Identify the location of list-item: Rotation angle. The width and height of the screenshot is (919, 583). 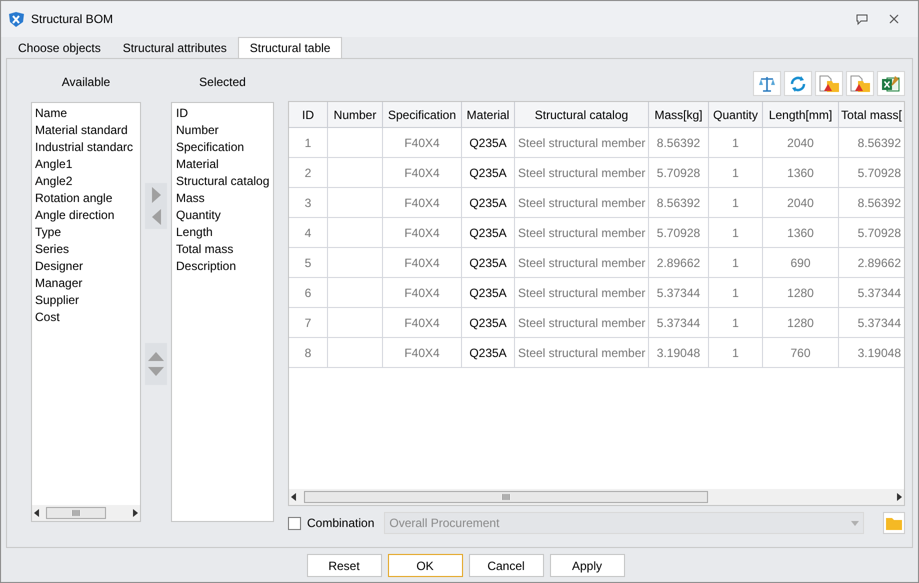
(87, 198).